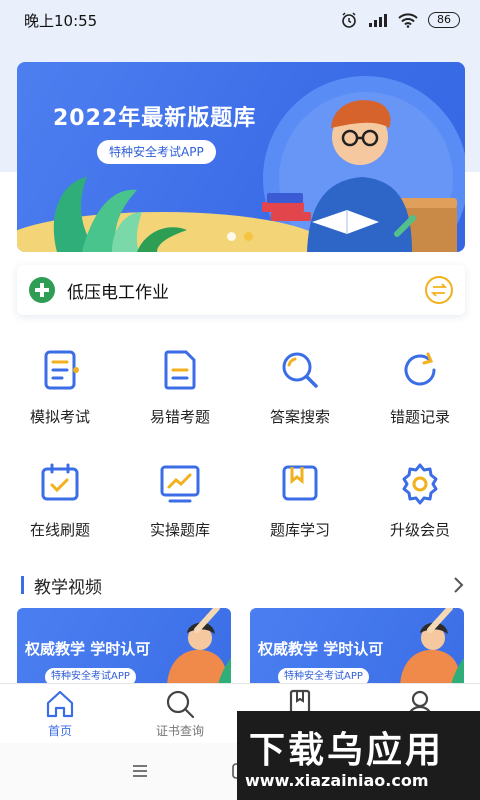 This screenshot has width=480, height=800. I want to click on home-icon, so click(60, 704).